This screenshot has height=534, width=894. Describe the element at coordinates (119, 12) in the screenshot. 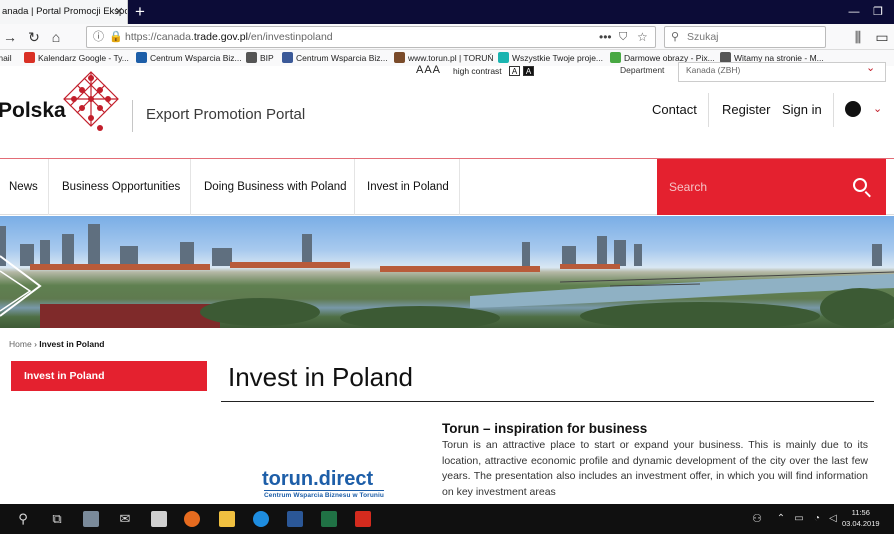

I see `close-tab-icon: ✕` at that location.